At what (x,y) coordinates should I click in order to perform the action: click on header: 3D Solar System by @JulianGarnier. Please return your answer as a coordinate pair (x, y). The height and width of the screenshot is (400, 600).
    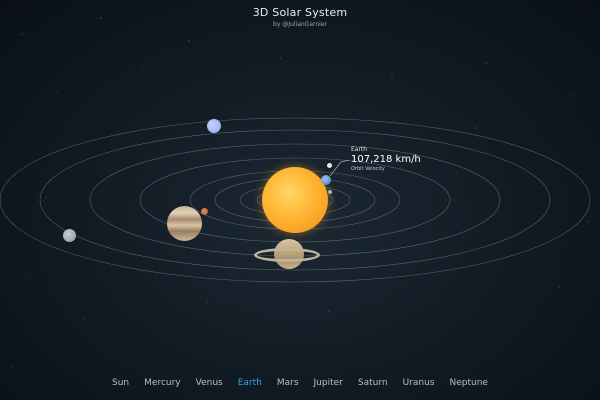
    Looking at the image, I should click on (300, 17).